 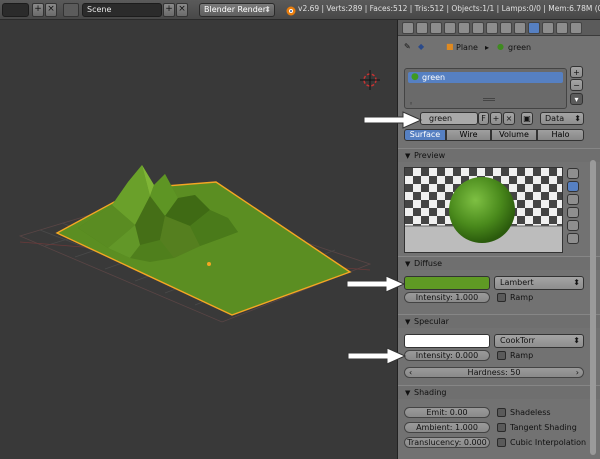 I want to click on diffuse-ramp-checkbox, so click(x=501, y=297).